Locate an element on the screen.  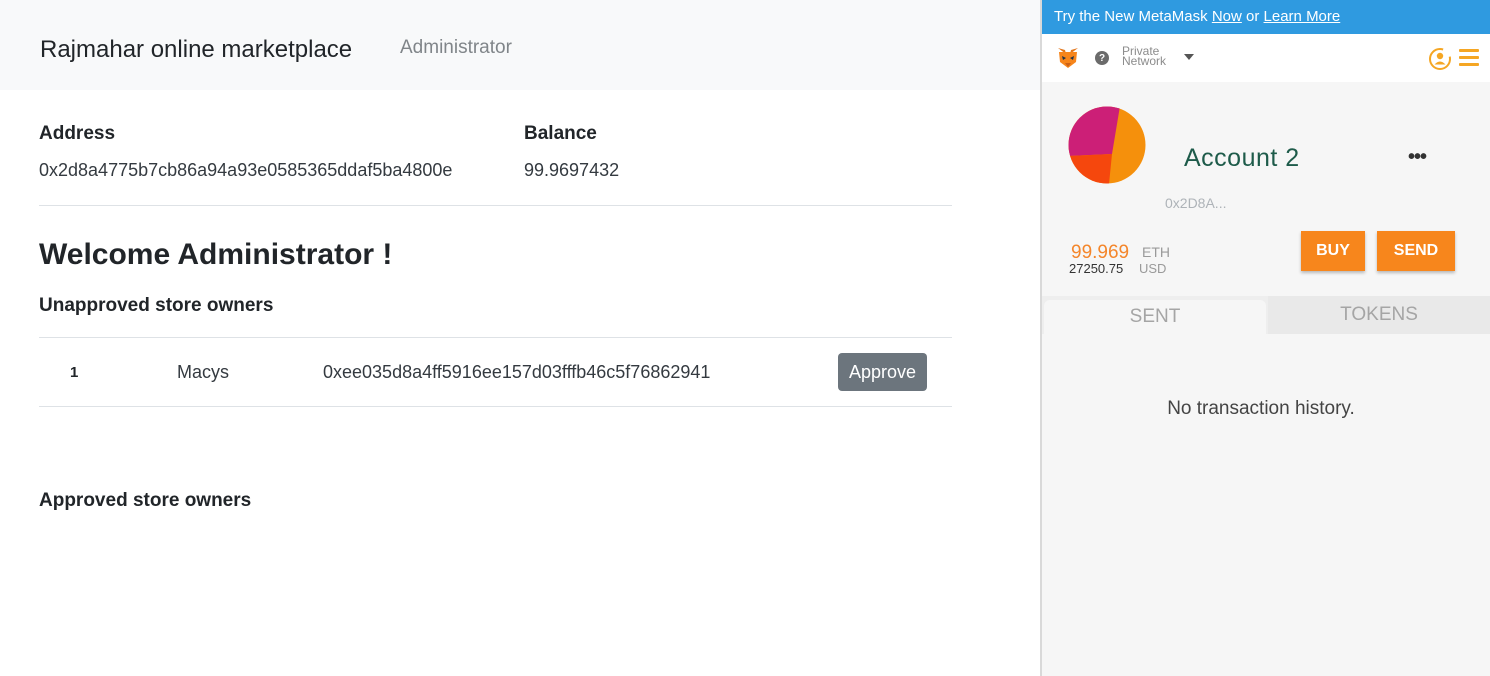
network-selector: Private Network is located at coordinates (1151, 56).